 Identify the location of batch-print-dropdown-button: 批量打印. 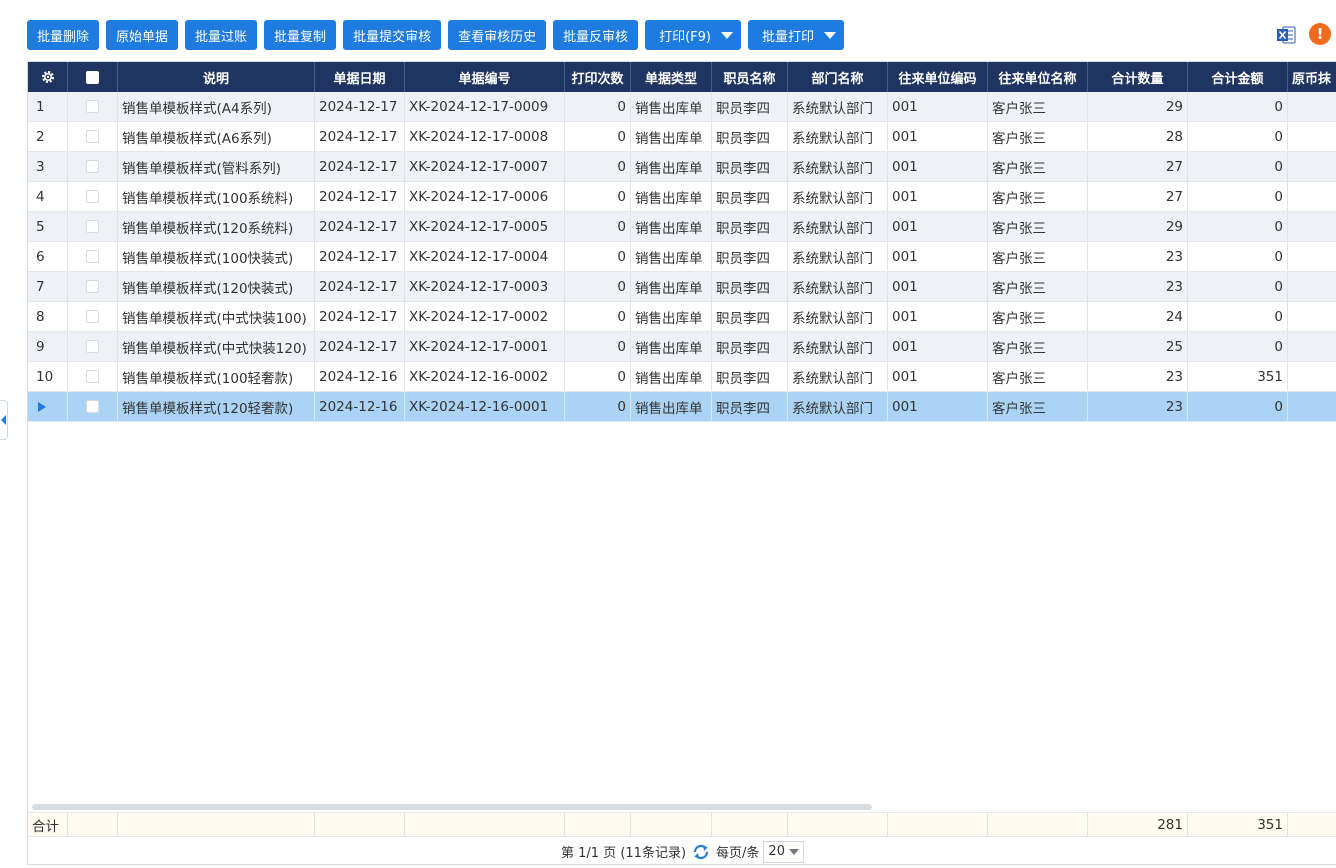
(796, 35).